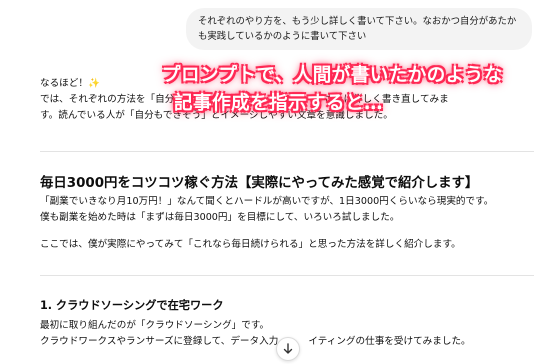 The image size is (550, 364). I want to click on paragraph-line: 最初に取り組んだのが「クラウドソーシング」です。, so click(155, 325).